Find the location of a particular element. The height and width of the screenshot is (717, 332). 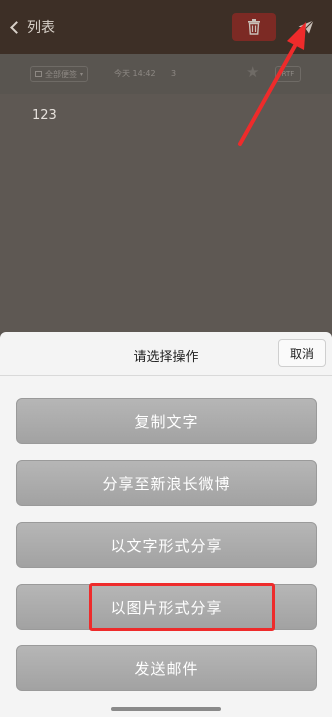

trash-icon is located at coordinates (254, 27).